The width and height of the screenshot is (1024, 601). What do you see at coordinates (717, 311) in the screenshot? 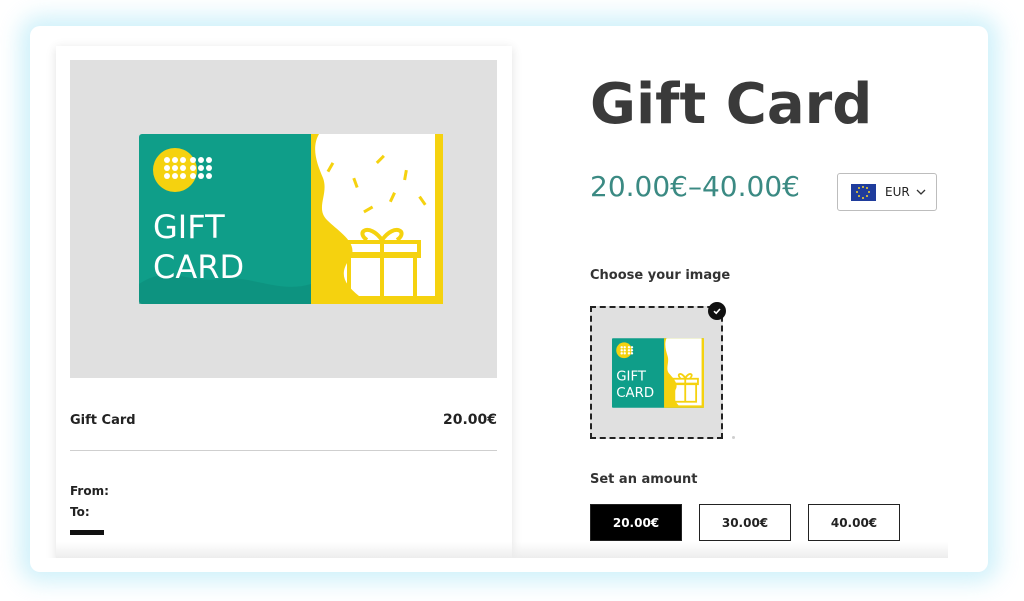
I see `check-icon` at bounding box center [717, 311].